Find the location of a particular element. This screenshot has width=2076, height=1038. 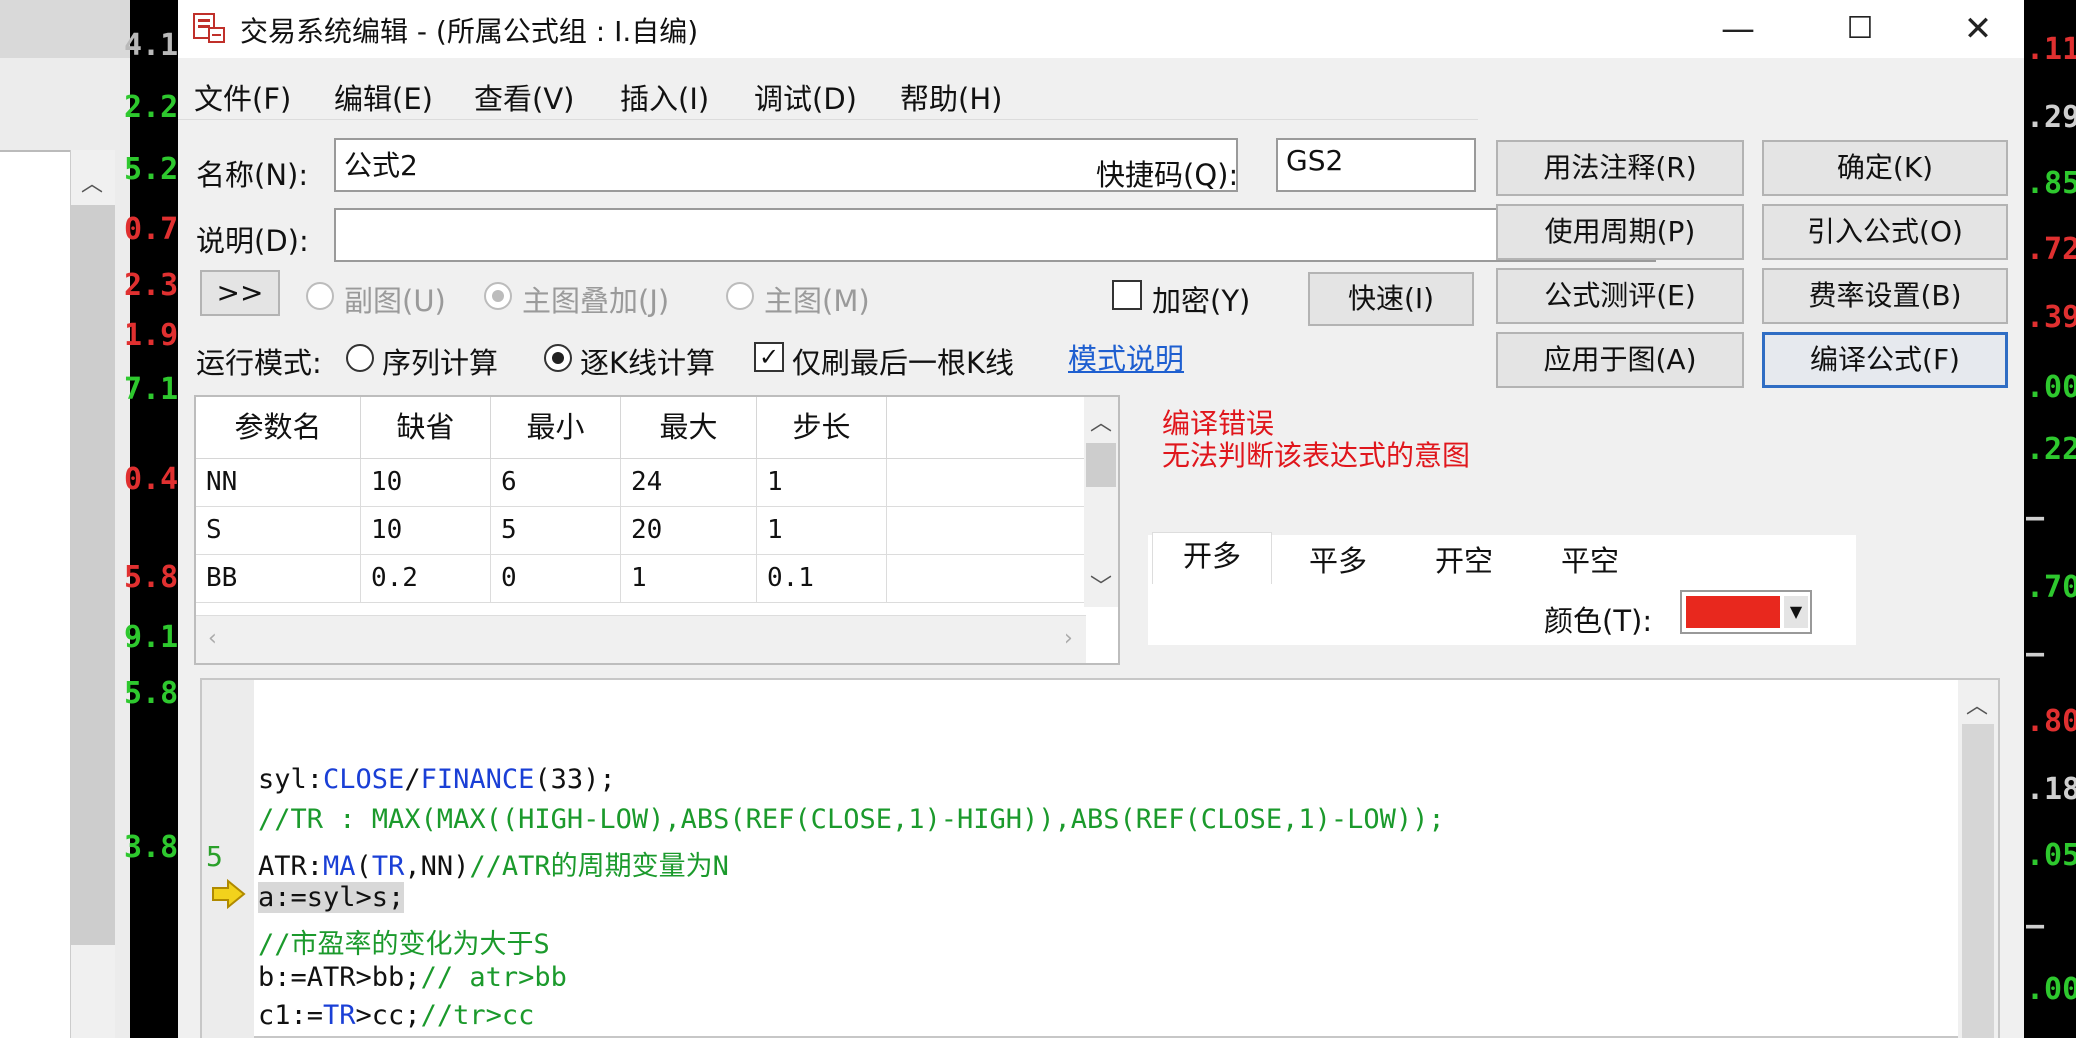

table-cell: S is located at coordinates (278, 531).